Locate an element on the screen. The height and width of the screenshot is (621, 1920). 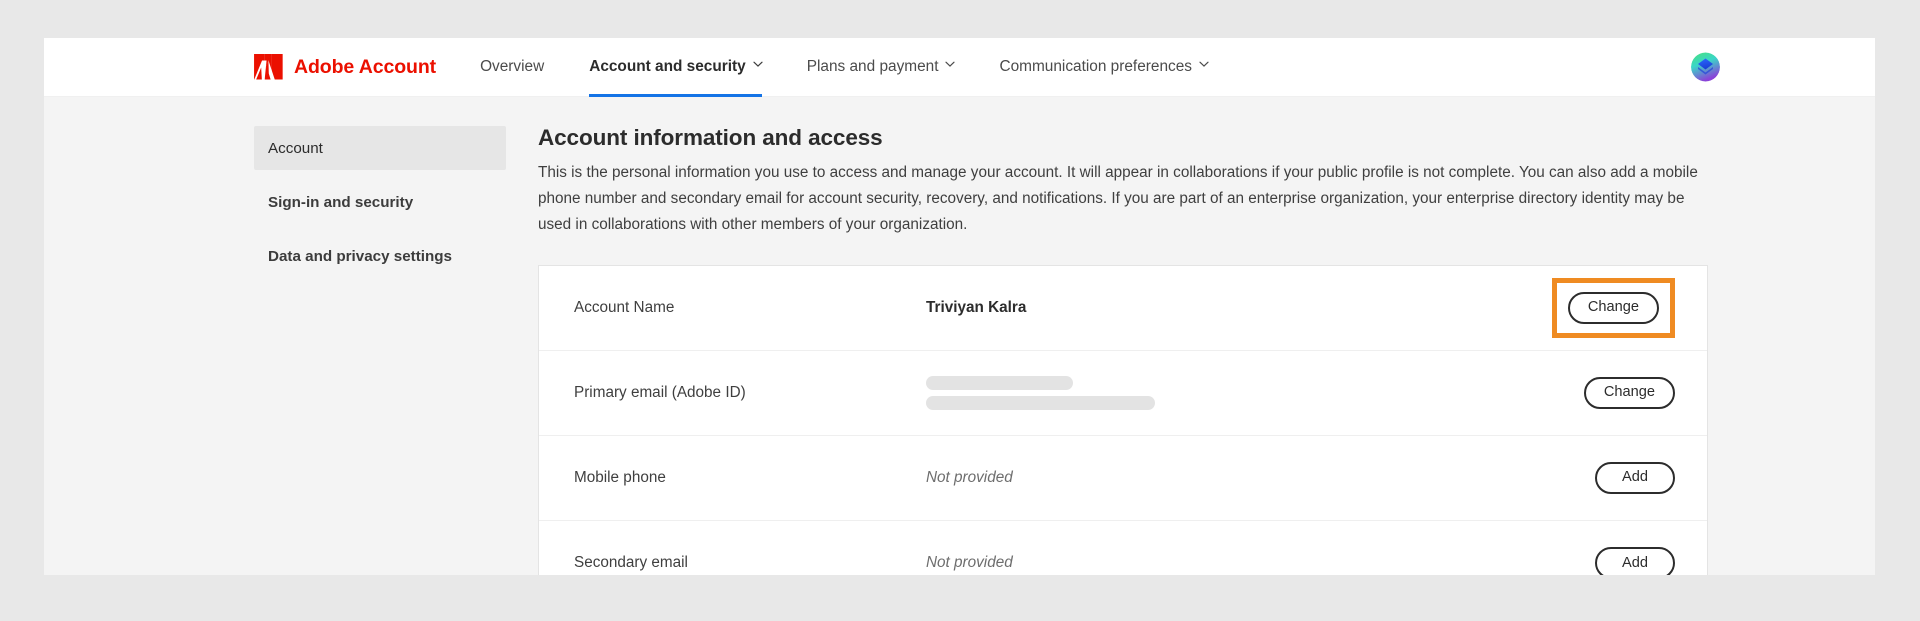
change-primary-email-button: Change is located at coordinates (1629, 392).